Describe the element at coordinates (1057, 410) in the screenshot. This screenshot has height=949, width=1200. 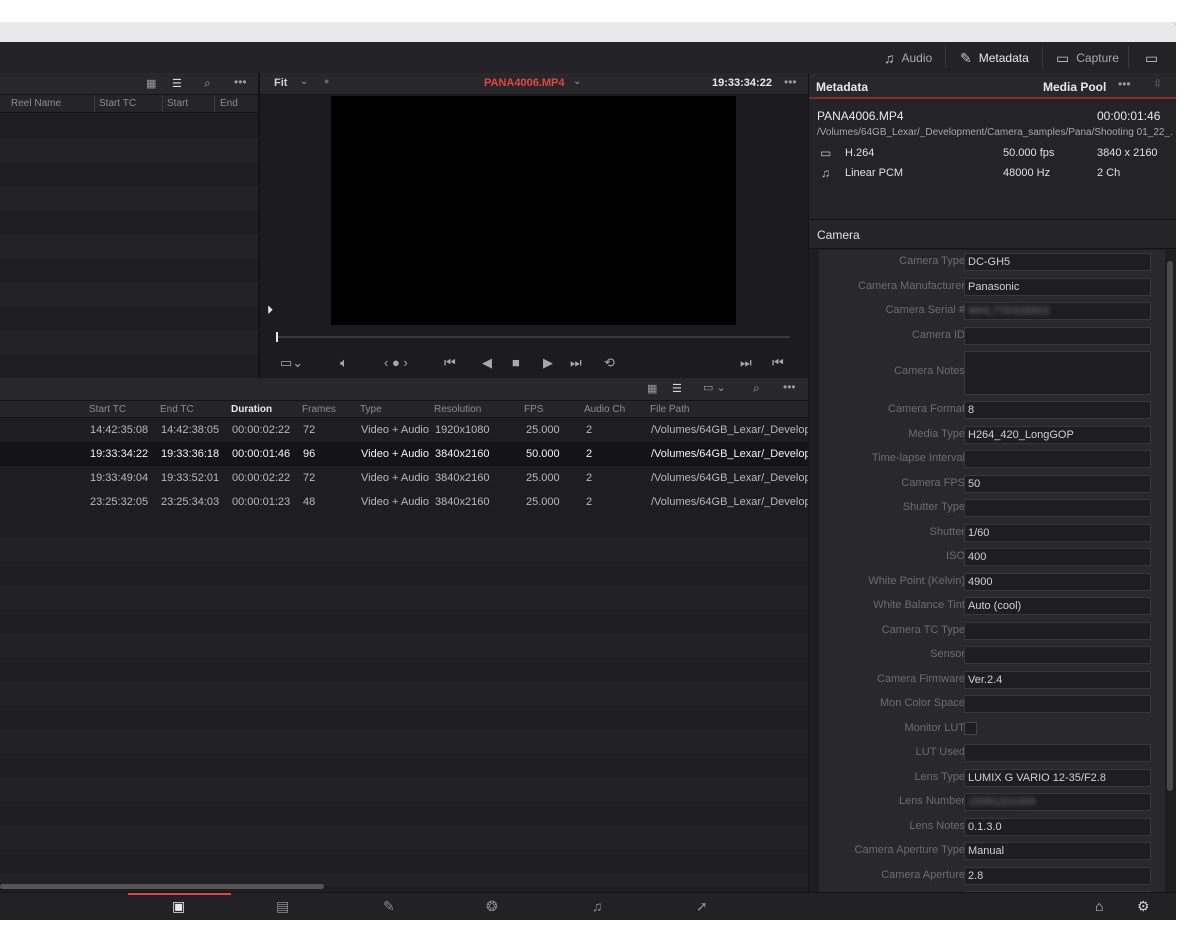
I see `metadata-field-input: 8` at that location.